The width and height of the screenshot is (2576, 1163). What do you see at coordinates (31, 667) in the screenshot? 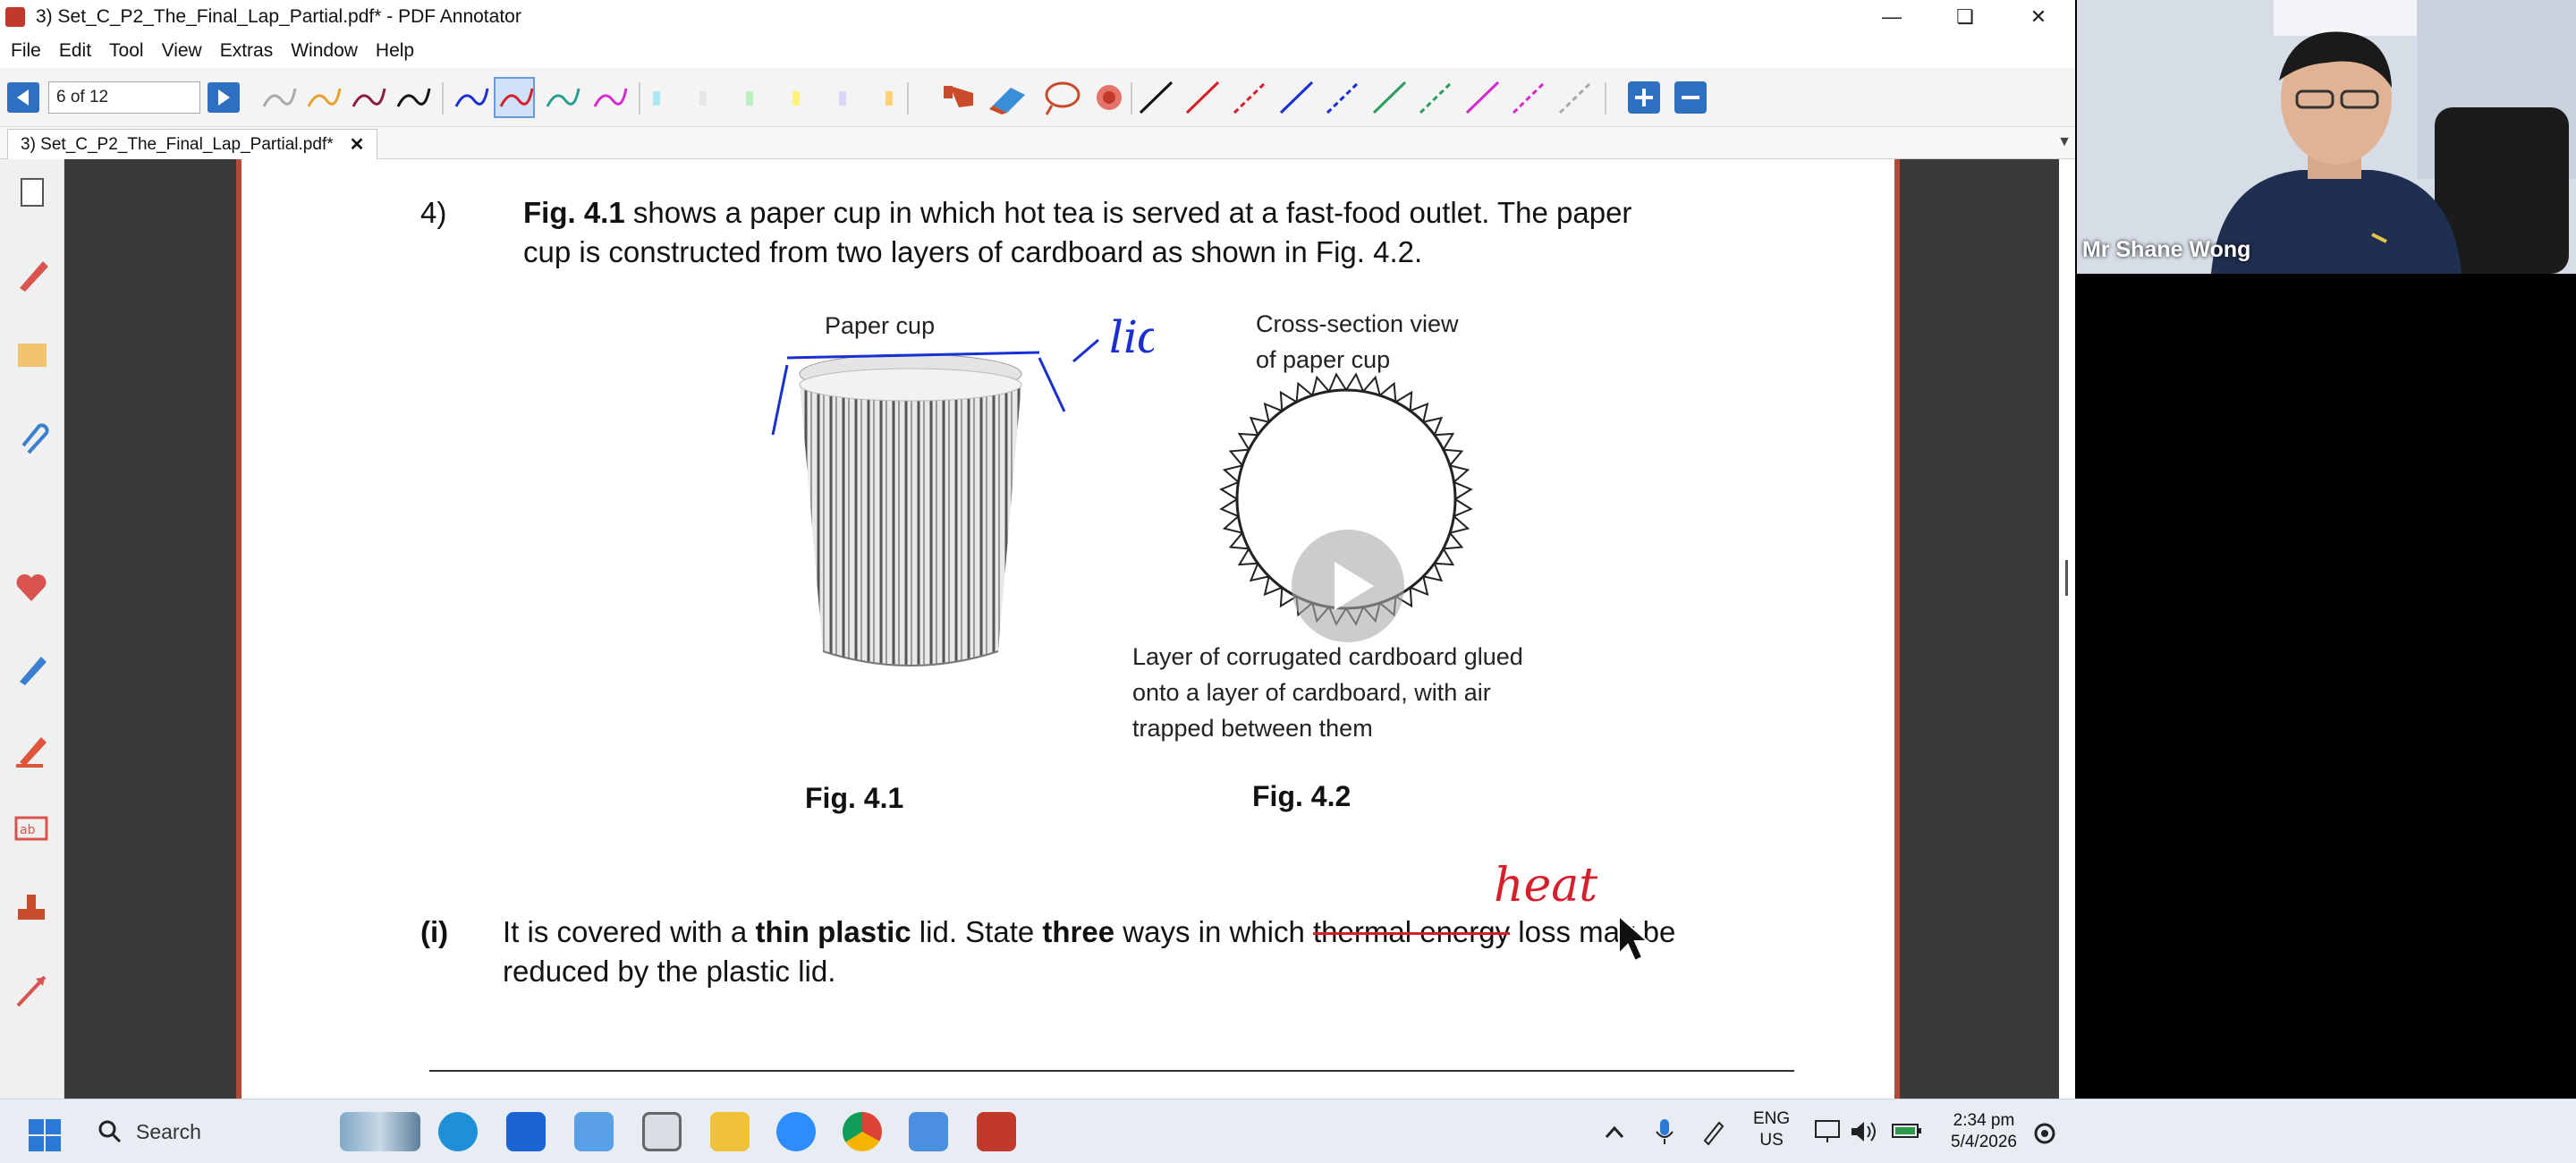
I see `marker-blue-icon` at bounding box center [31, 667].